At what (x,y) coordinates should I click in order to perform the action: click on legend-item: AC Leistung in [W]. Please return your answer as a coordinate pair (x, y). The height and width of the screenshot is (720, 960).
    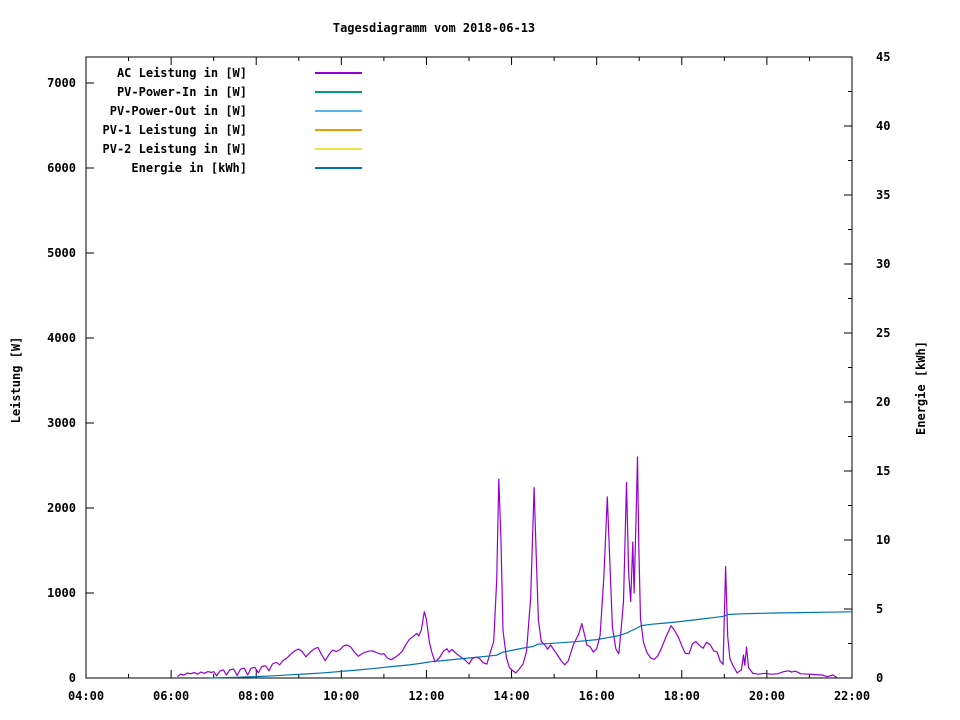
    Looking at the image, I should click on (224, 72).